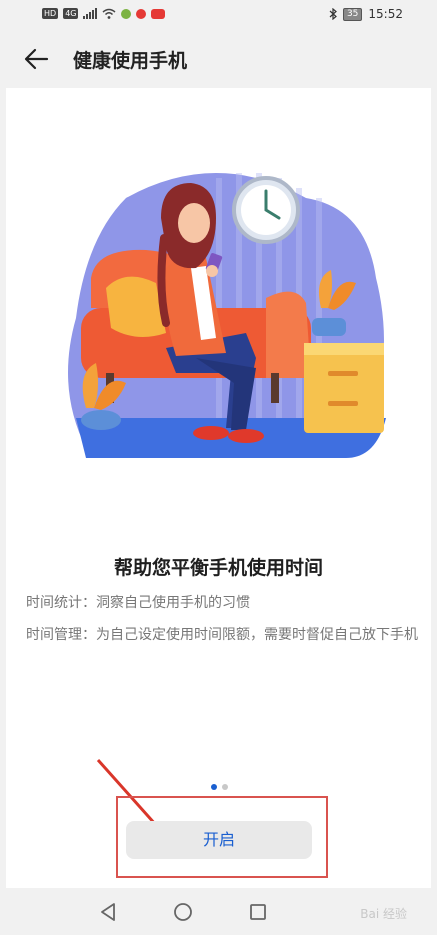 This screenshot has height=935, width=437. I want to click on status-left-icons: HD 4G, so click(104, 13).